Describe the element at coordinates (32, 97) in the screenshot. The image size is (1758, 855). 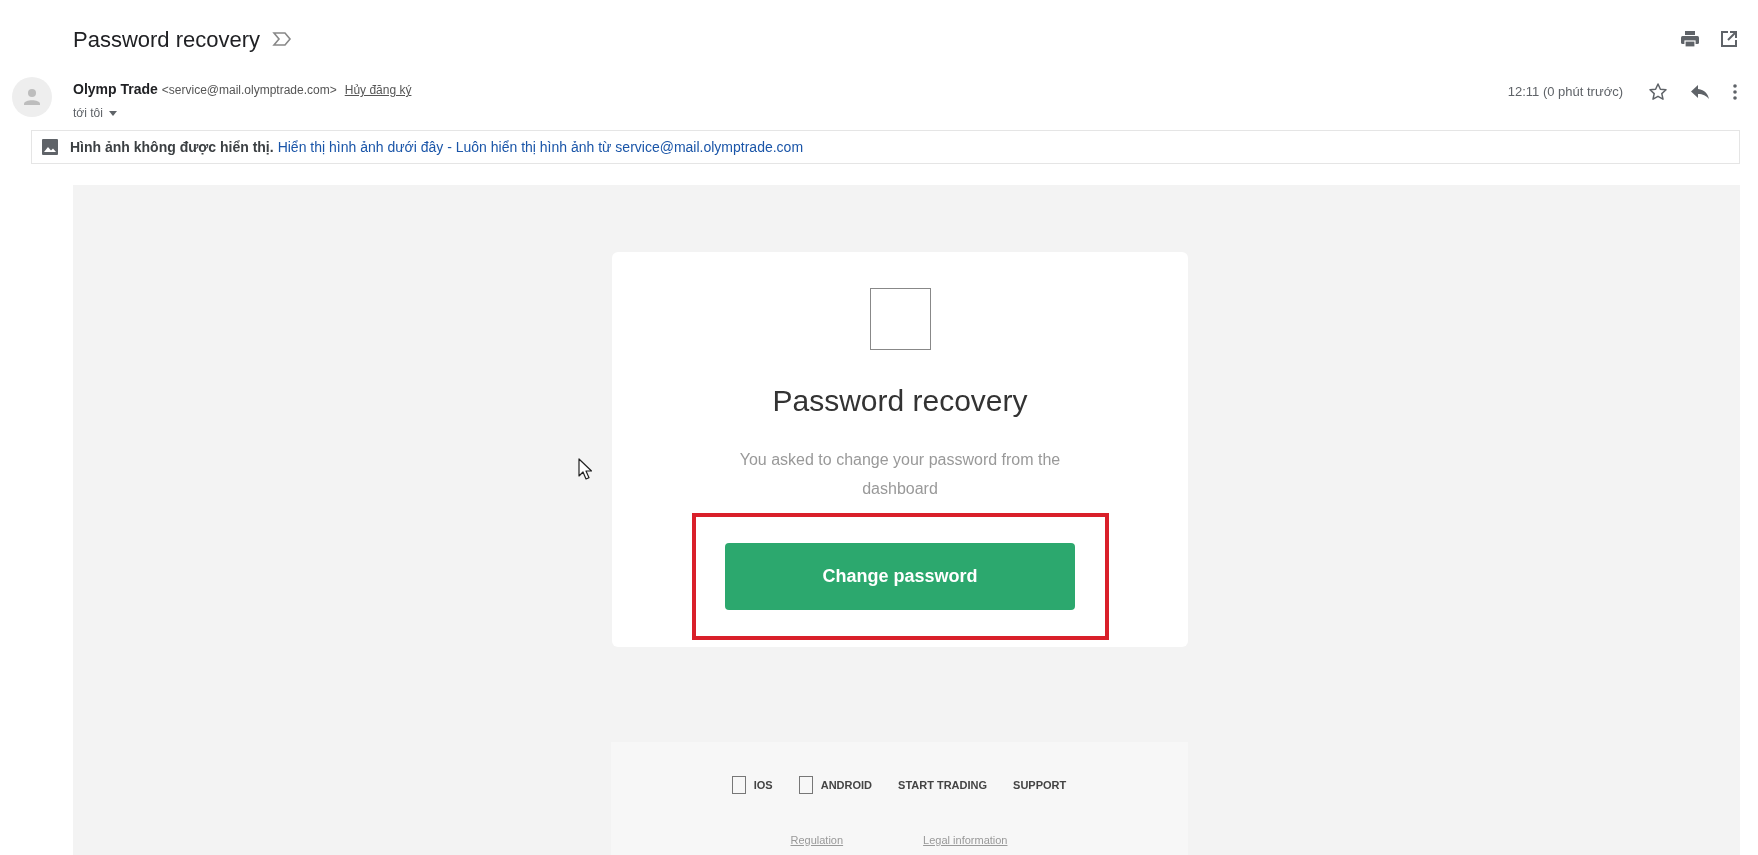
I see `avatar-icon` at that location.